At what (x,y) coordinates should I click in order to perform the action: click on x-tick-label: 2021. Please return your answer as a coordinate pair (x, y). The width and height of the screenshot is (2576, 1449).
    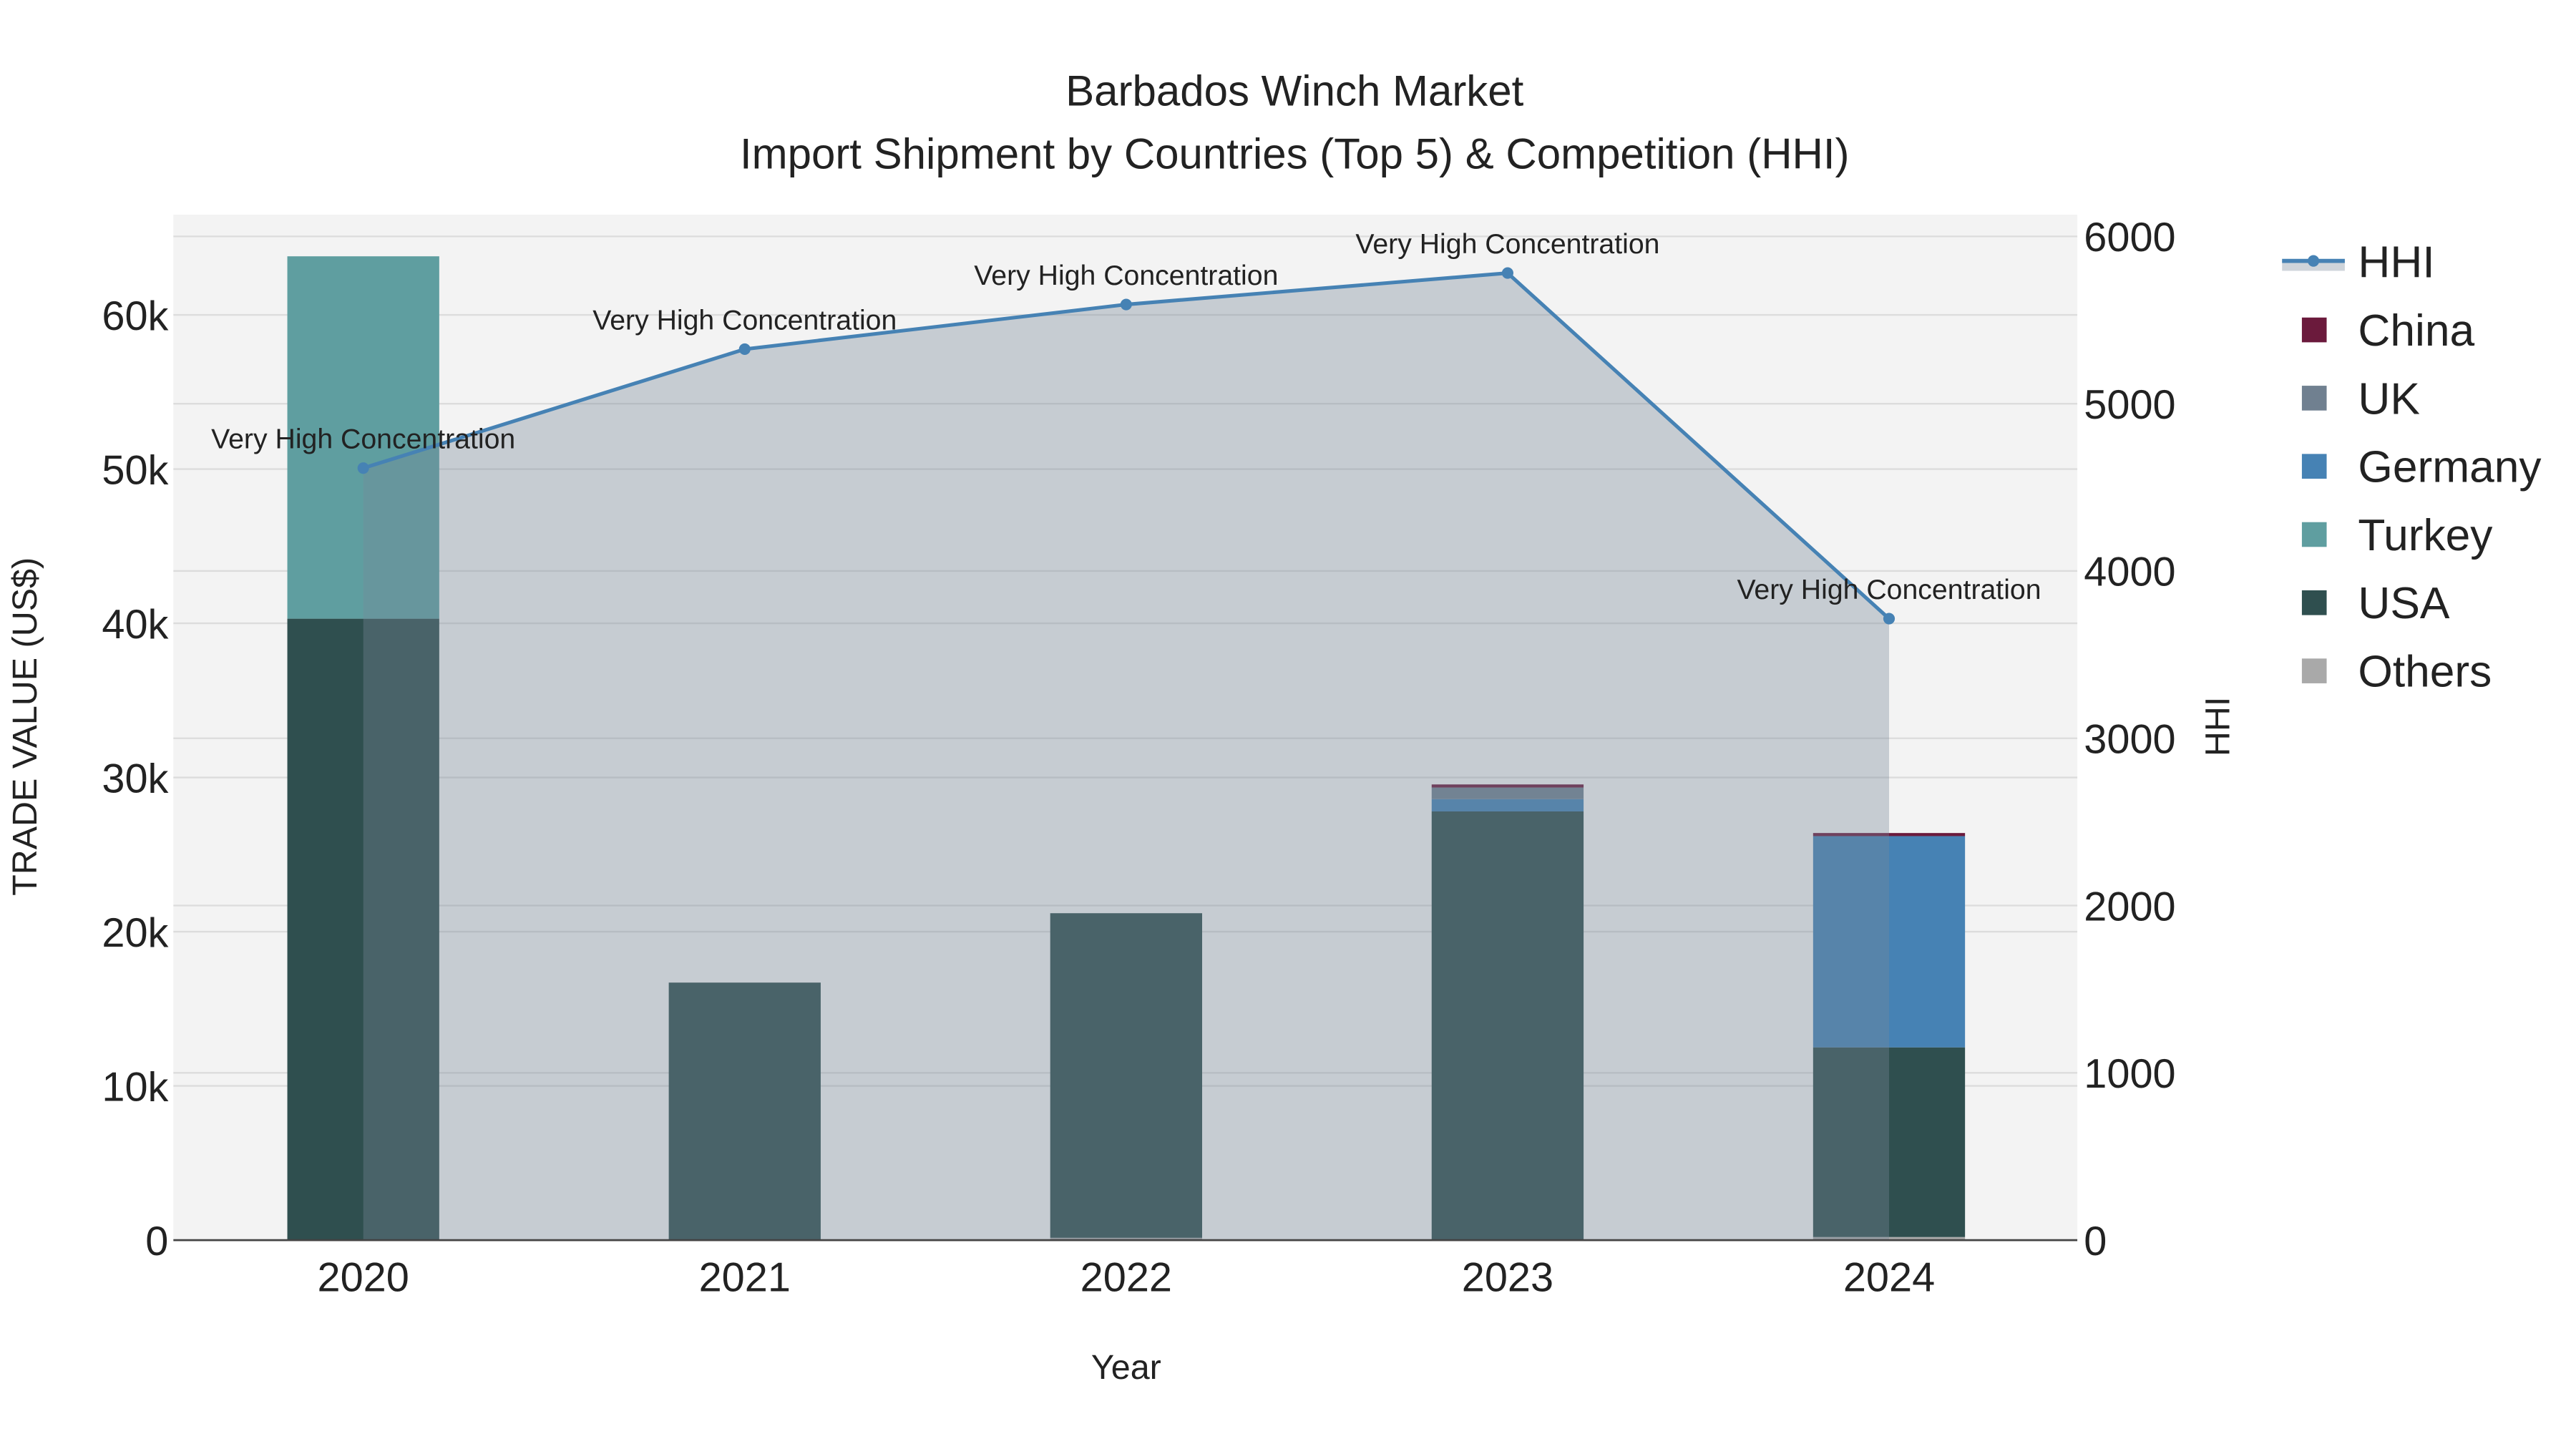
    Looking at the image, I should click on (745, 1278).